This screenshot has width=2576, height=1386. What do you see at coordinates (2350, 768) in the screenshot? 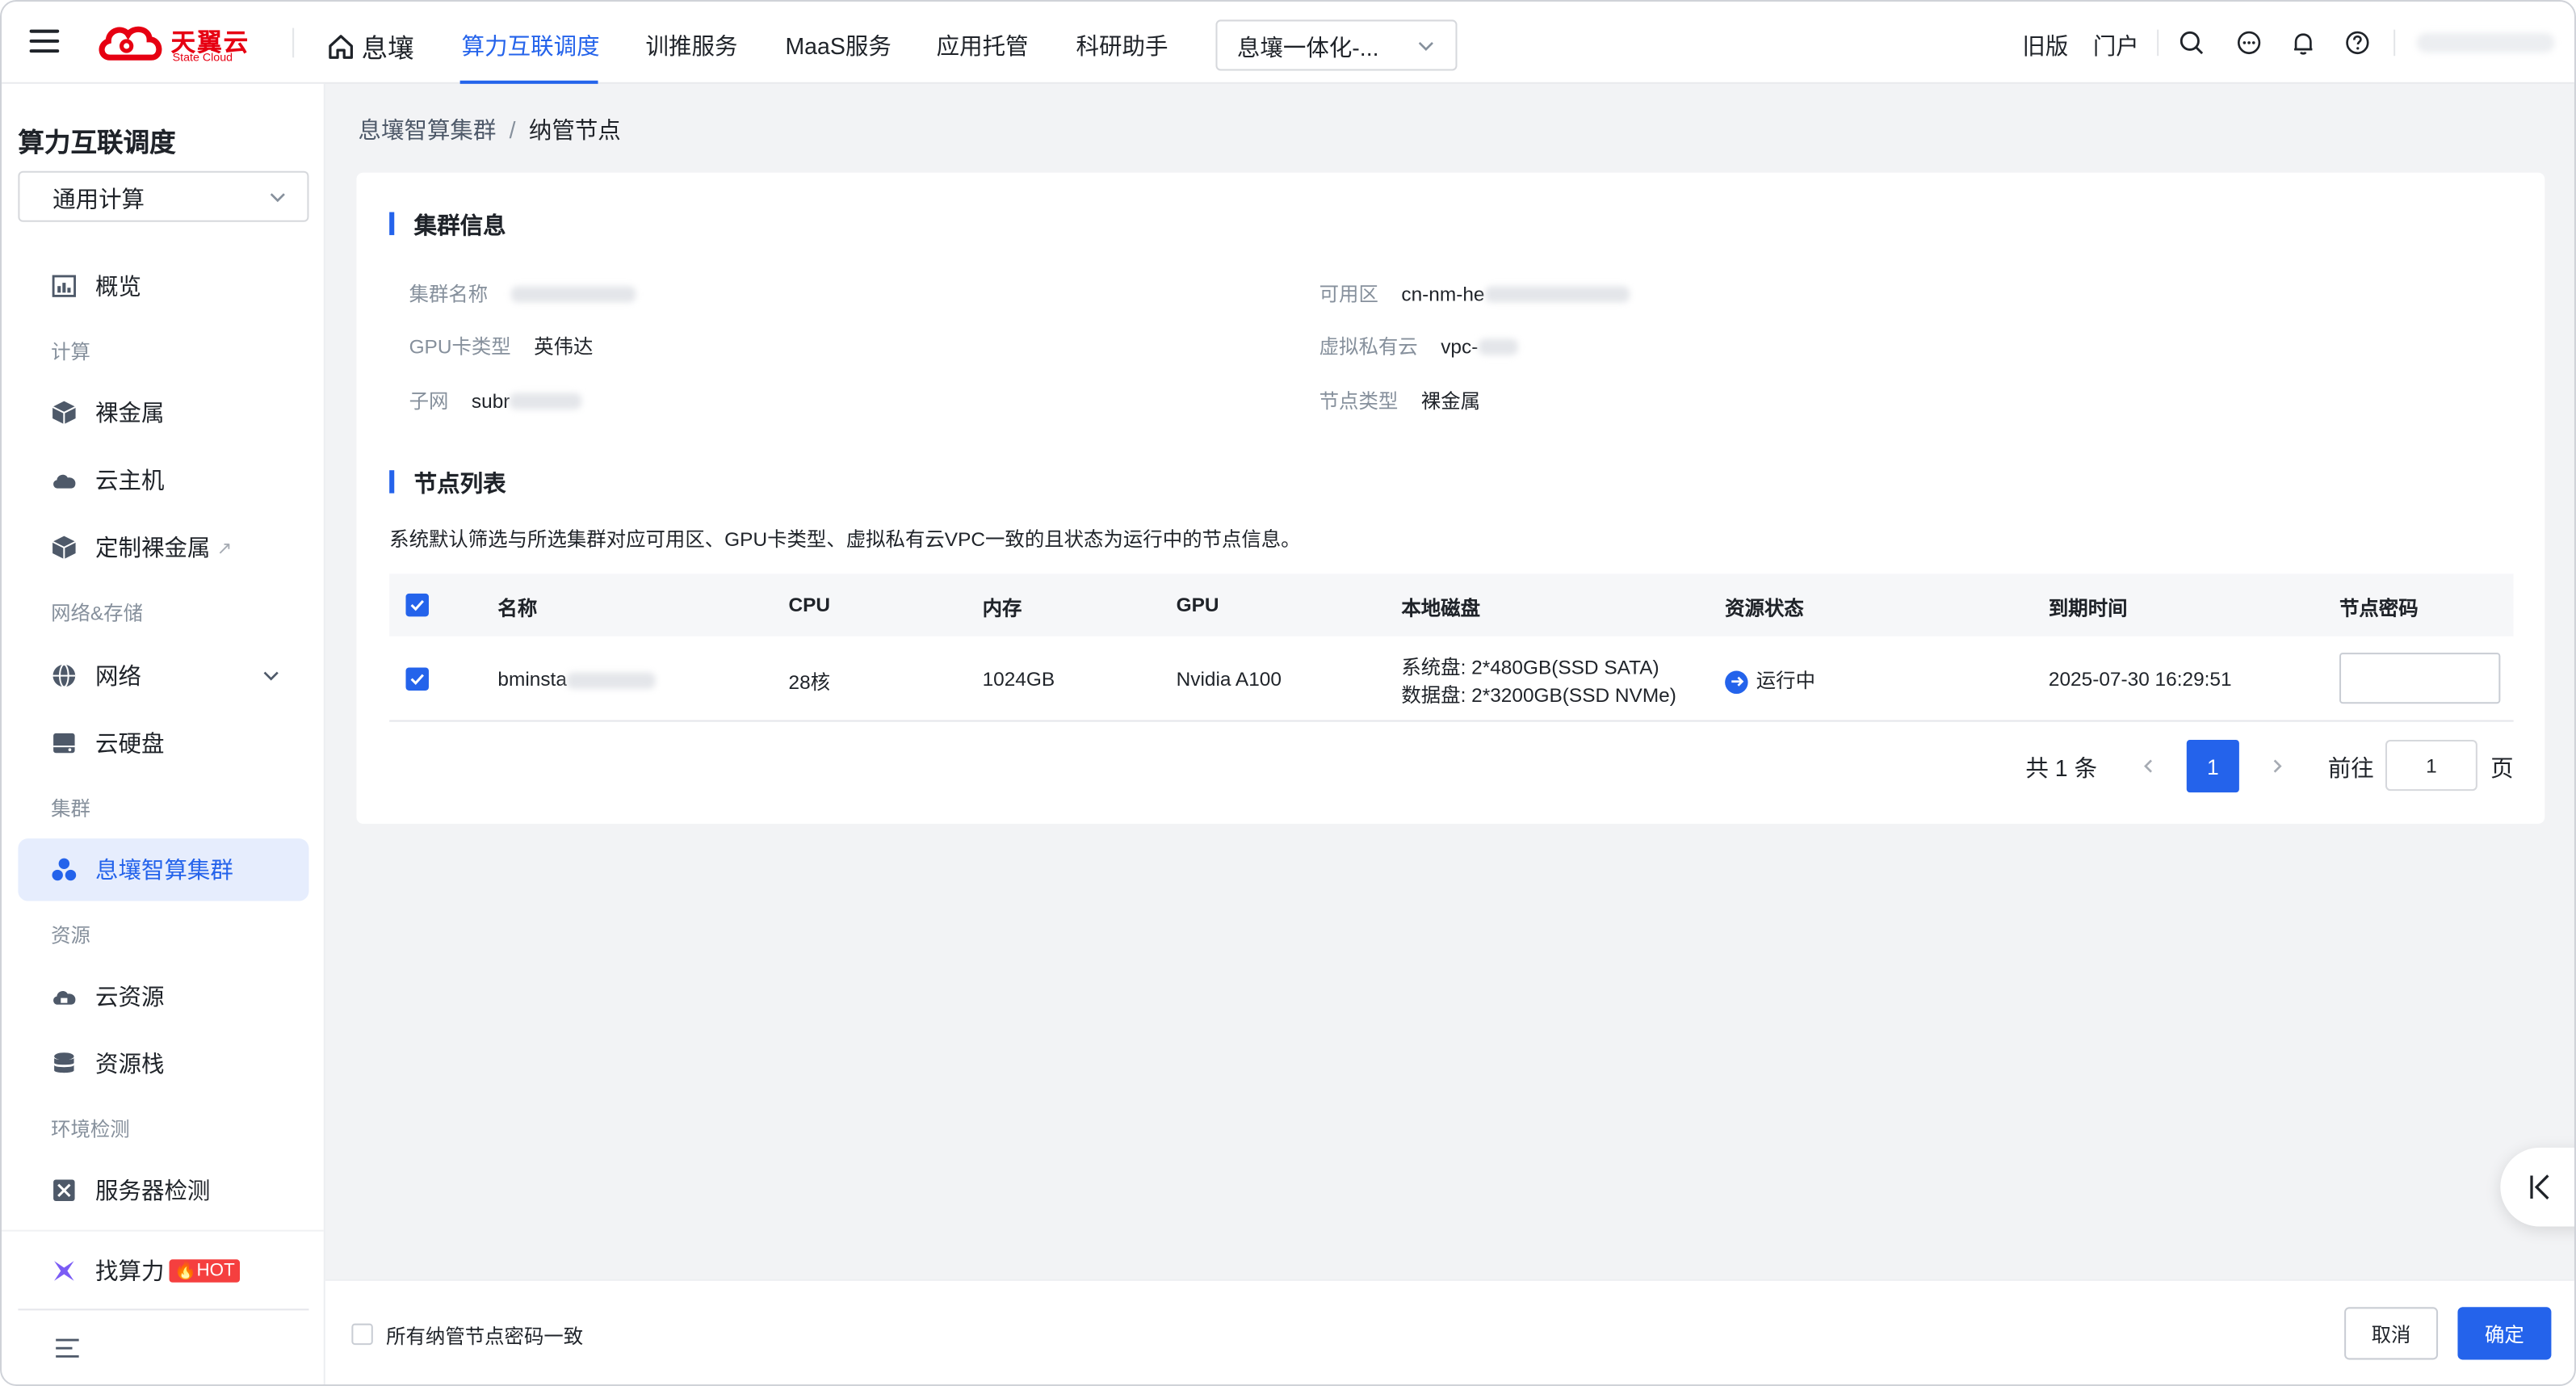
I see `pager-goto-label: 前往` at bounding box center [2350, 768].